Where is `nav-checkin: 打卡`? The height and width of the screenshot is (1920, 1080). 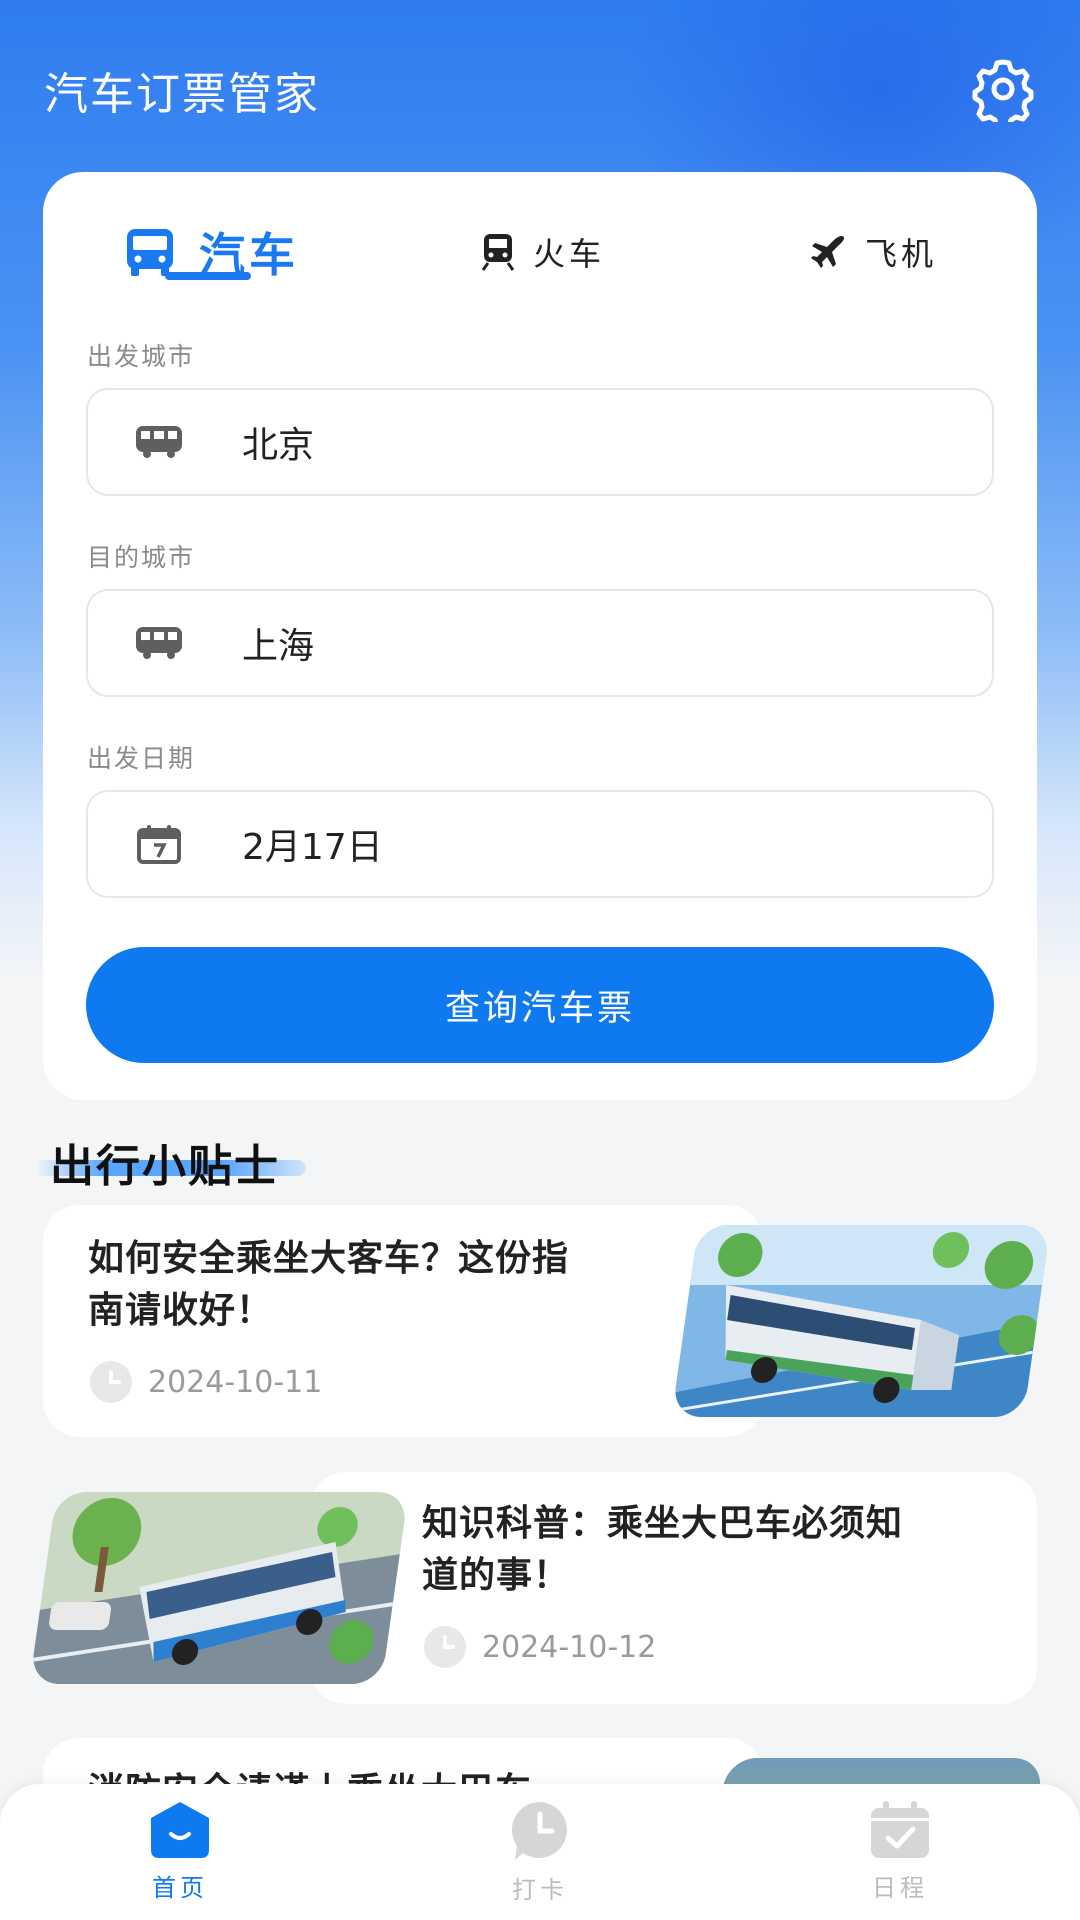
nav-checkin: 打卡 is located at coordinates (540, 1852).